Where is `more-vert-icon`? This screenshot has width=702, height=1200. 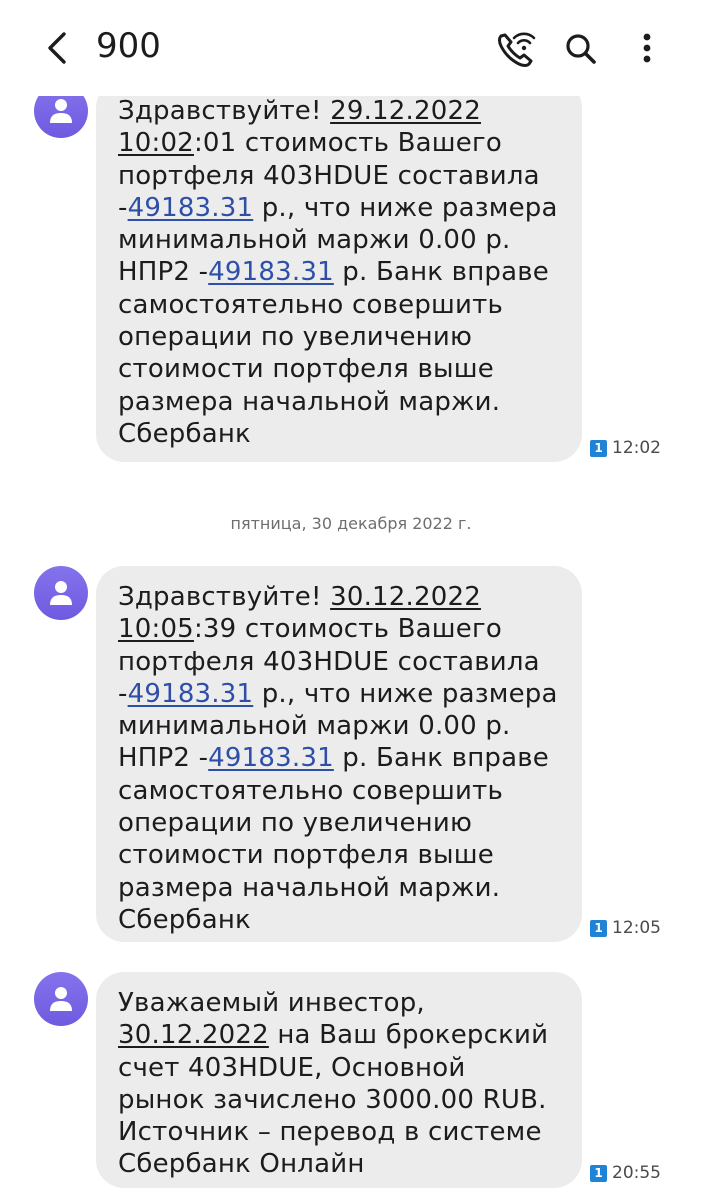 more-vert-icon is located at coordinates (647, 48).